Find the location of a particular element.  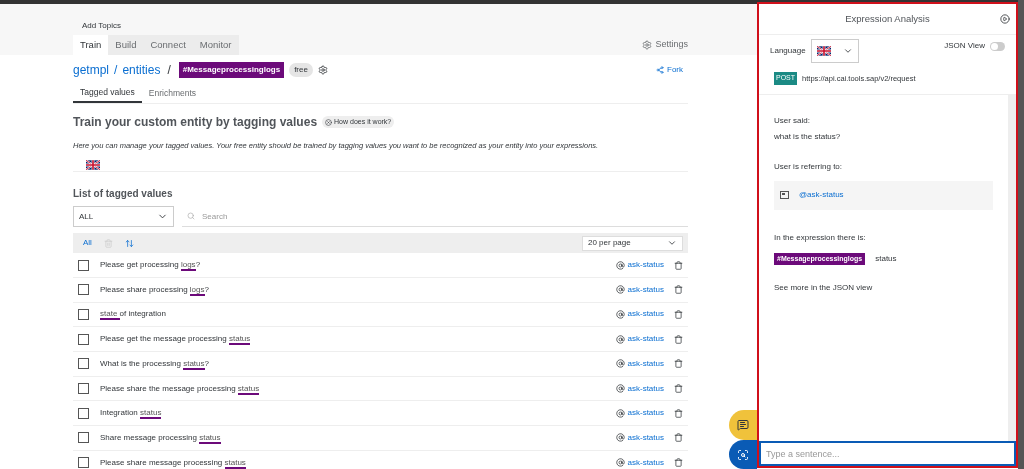

fork-button: Fork is located at coordinates (669, 70).